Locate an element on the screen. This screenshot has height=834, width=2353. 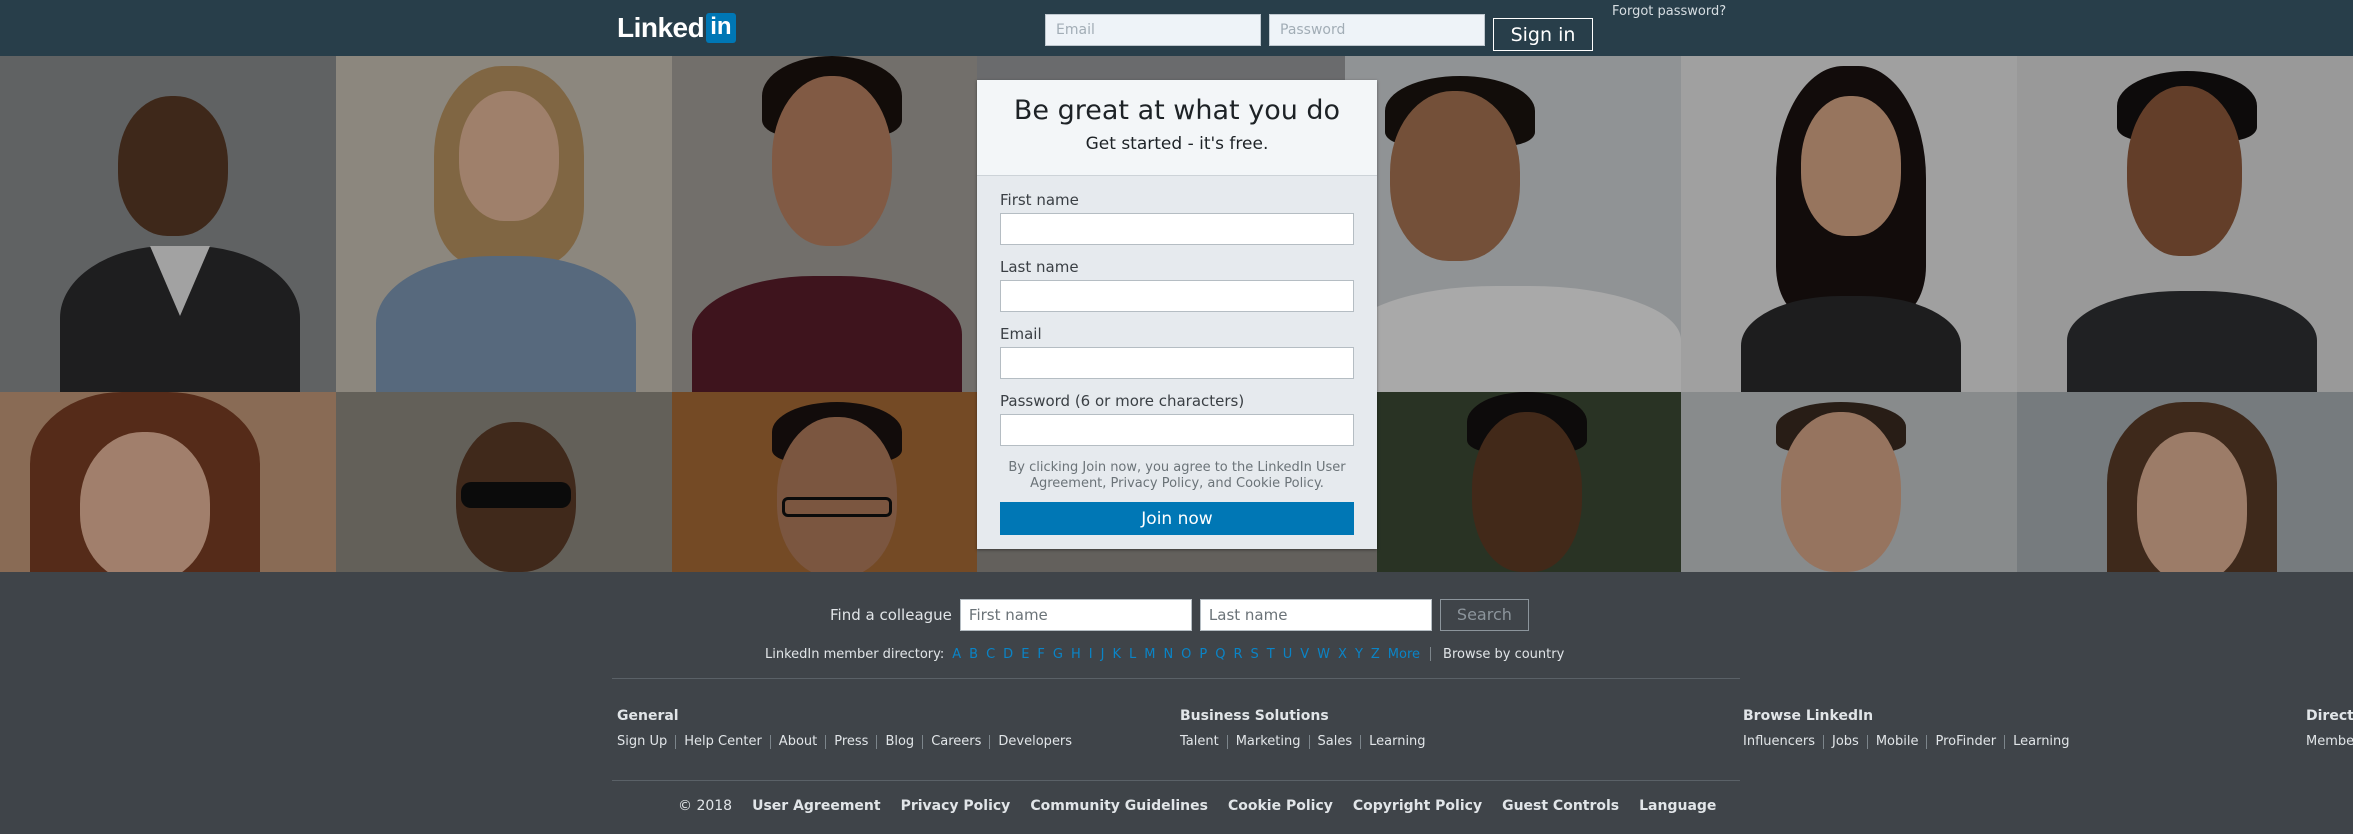
directory-letter-w: W is located at coordinates (1323, 654).